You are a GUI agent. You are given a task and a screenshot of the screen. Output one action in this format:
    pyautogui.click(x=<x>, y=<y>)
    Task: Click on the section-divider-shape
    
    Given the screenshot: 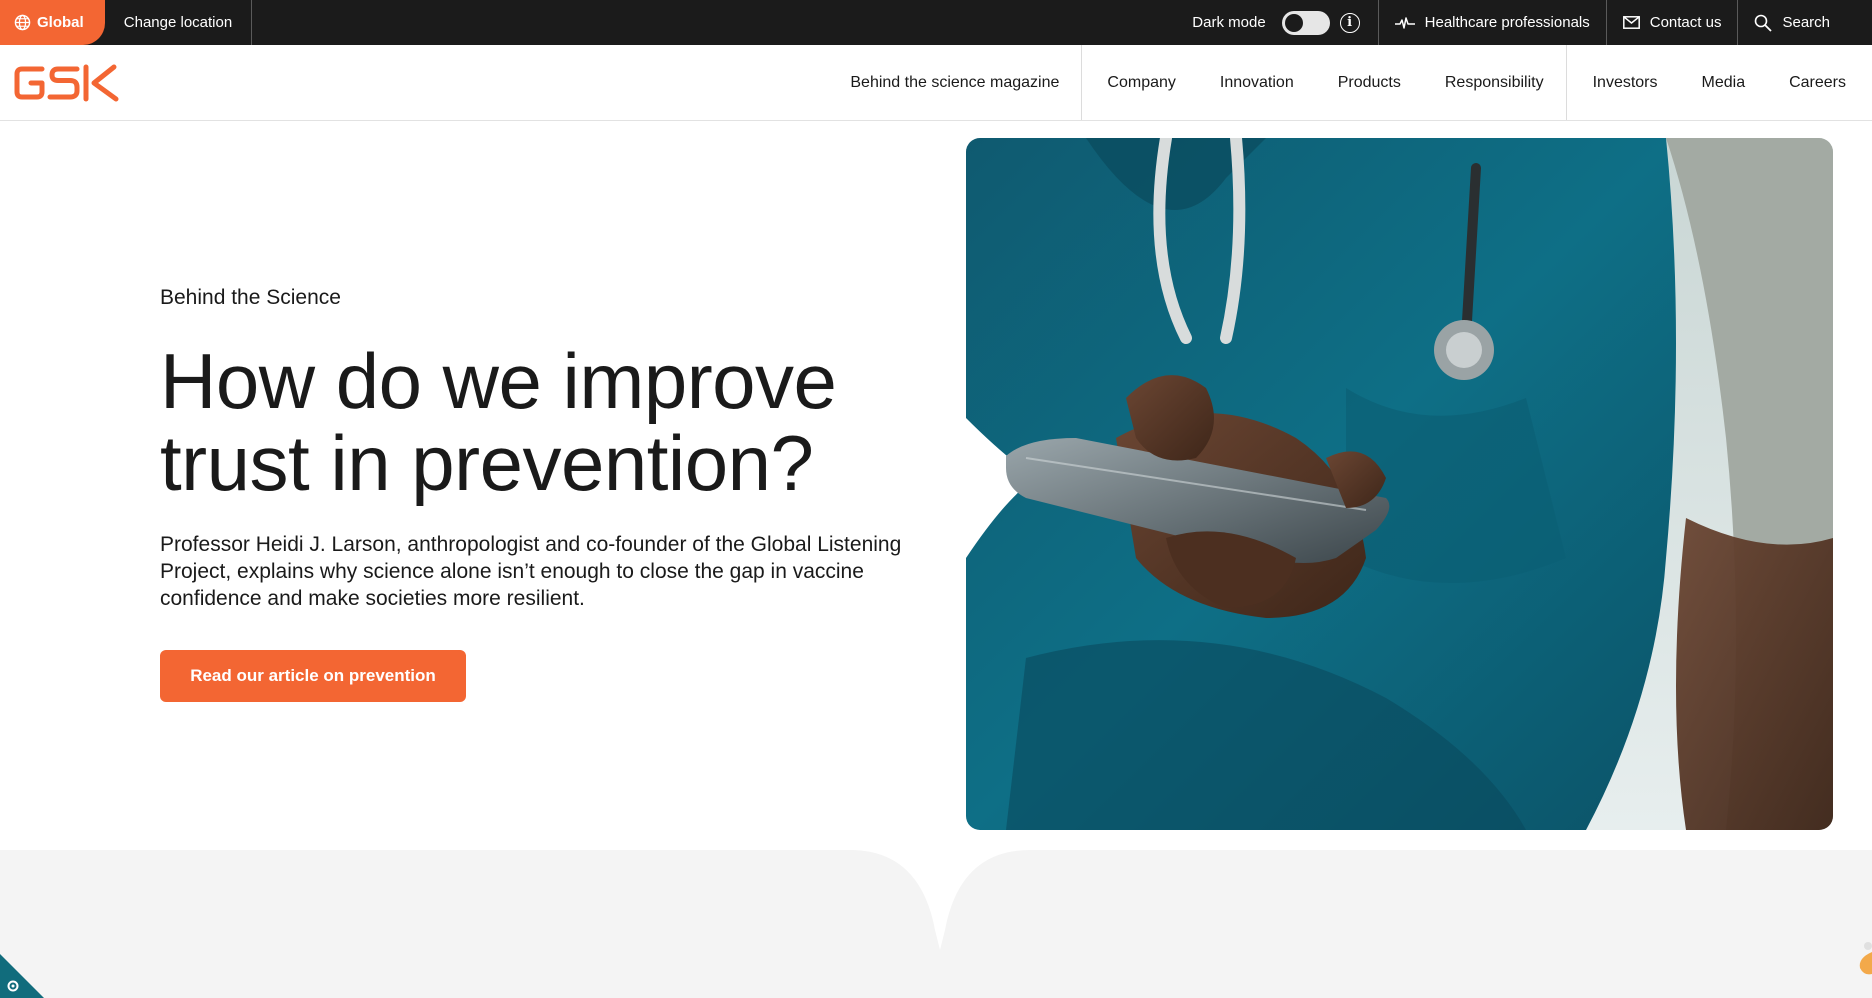 What is the action you would take?
    pyautogui.click(x=936, y=924)
    